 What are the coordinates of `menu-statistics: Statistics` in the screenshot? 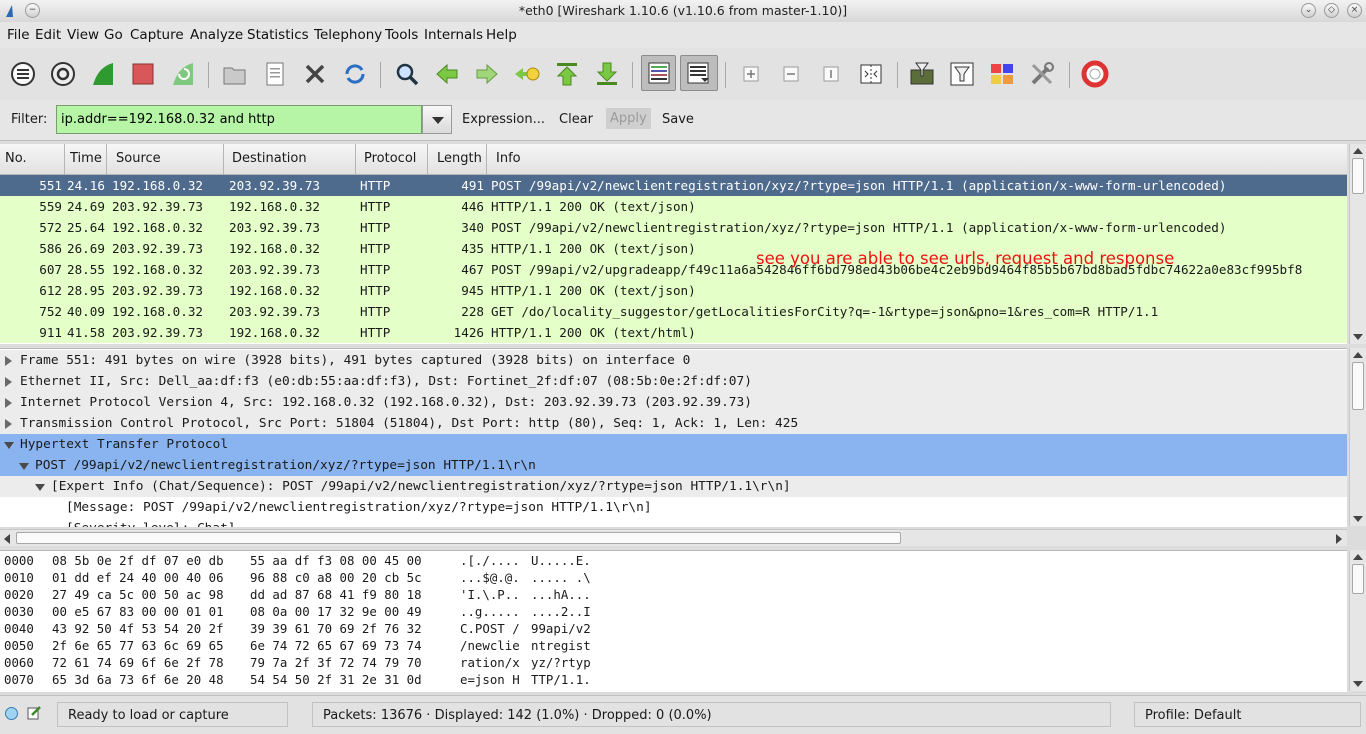 It's located at (278, 35).